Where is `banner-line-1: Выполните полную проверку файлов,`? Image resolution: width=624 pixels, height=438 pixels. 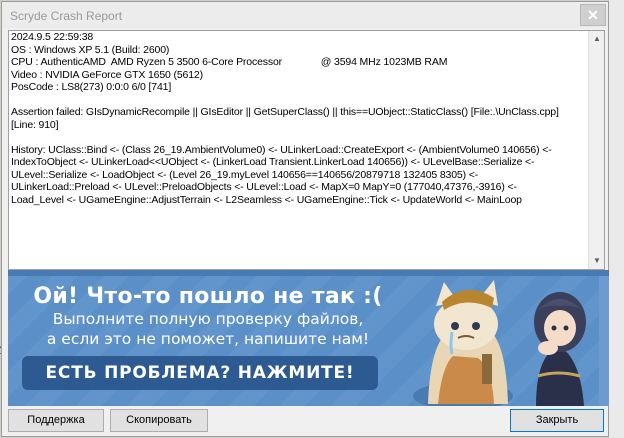
banner-line-1: Выполните полную проверку файлов, is located at coordinates (208, 319).